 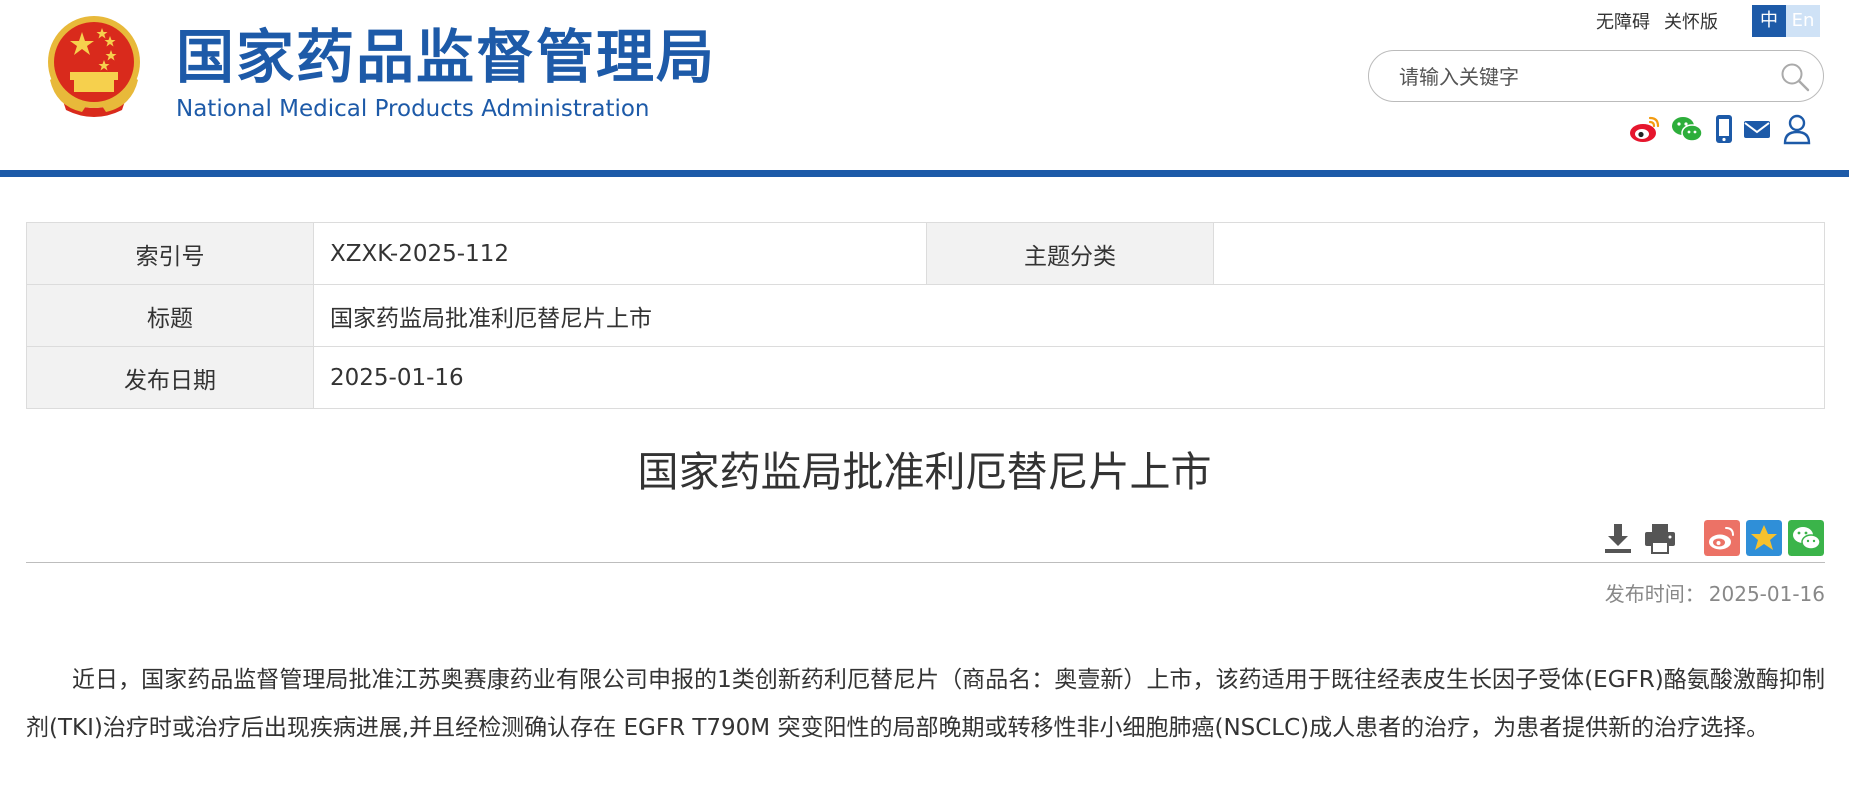 I want to click on email-icon, so click(x=1757, y=129).